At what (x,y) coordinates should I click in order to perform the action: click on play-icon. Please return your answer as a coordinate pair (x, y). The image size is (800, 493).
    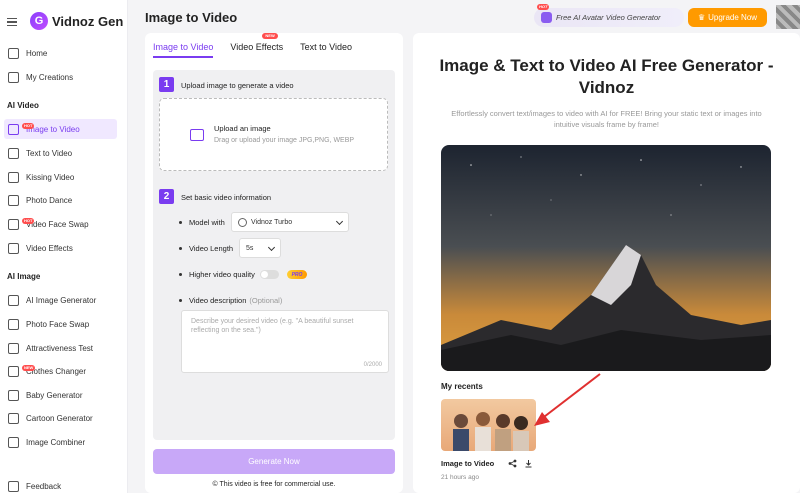
    Looking at the image, I should click on (242, 222).